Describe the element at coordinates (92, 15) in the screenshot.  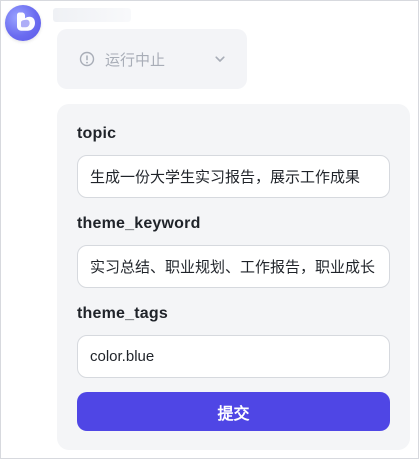
I see `username-placeholder` at that location.